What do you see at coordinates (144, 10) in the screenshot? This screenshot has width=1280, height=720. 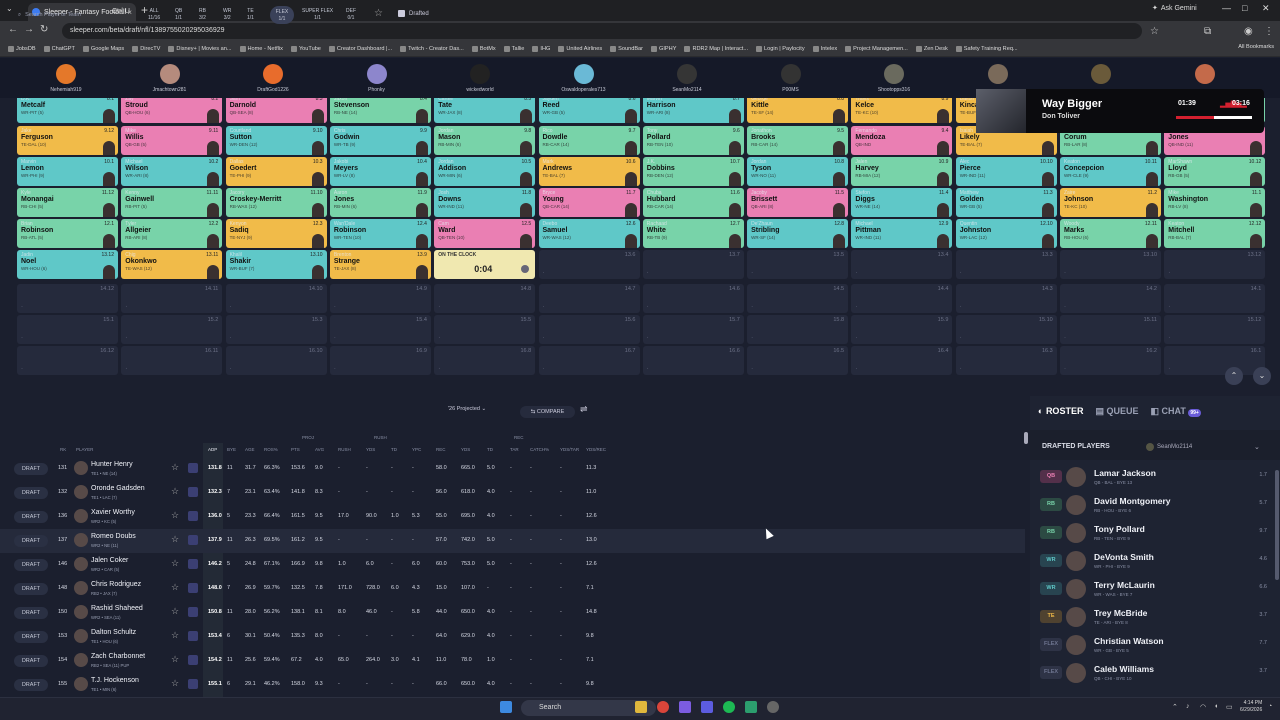 I see `new-tab-button: +` at bounding box center [144, 10].